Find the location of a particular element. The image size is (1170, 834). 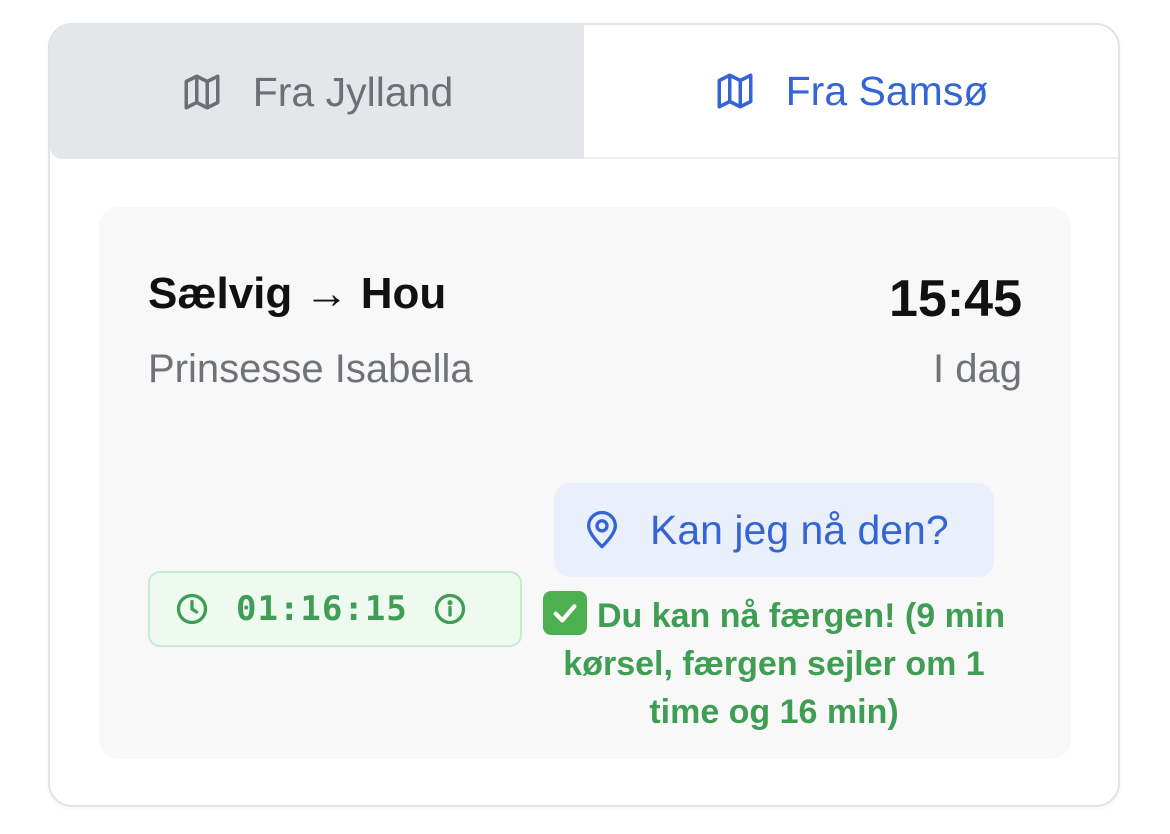

vessel-name: Prinsesse Isabella is located at coordinates (310, 369).